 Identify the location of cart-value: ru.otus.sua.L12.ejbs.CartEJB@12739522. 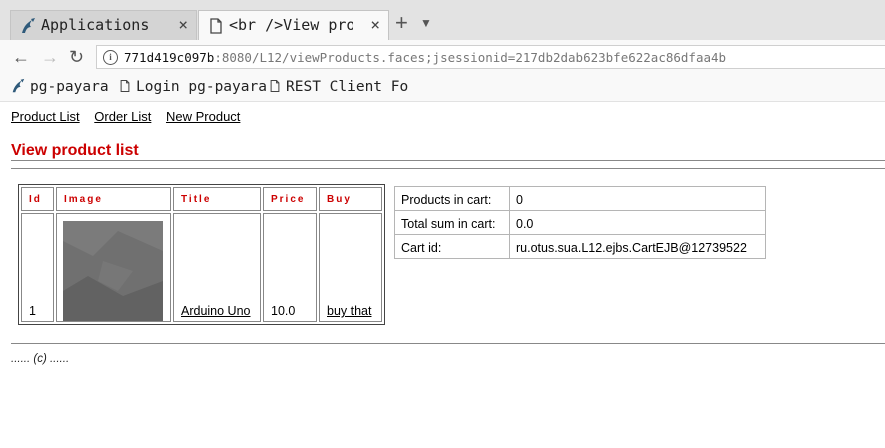
(637, 246).